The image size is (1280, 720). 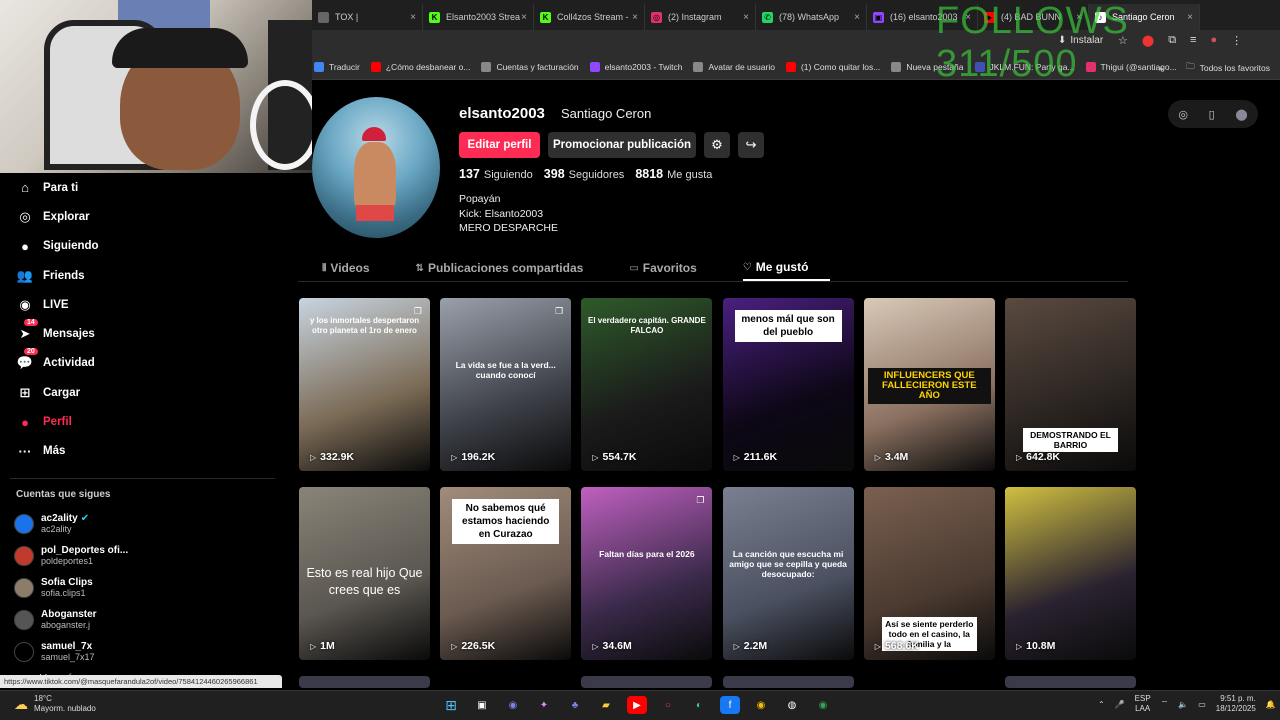 I want to click on menu-kebab-icon: ⋮, so click(x=1236, y=40).